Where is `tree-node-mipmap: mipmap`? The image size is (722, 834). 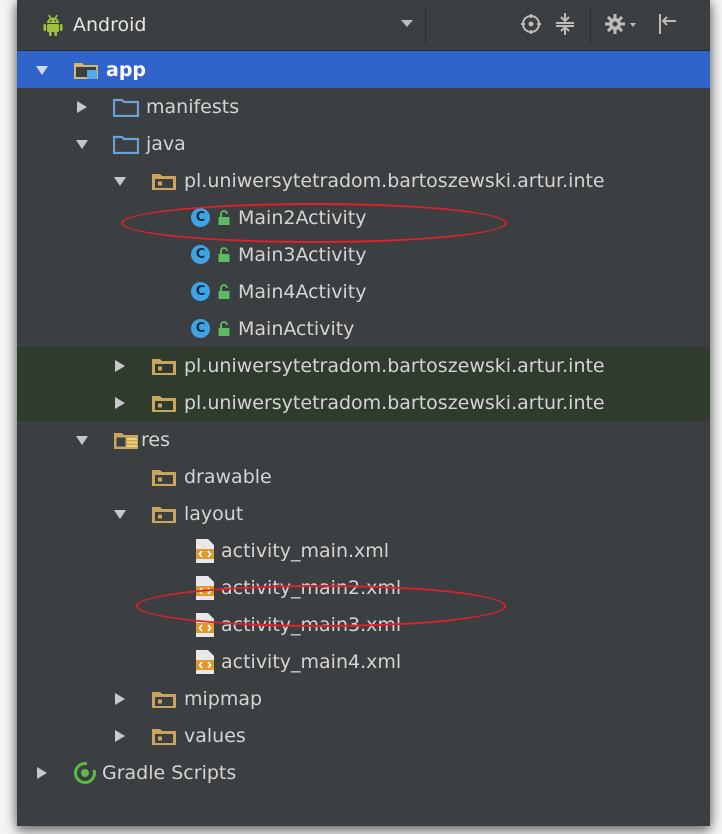
tree-node-mipmap: mipmap is located at coordinates (363, 698).